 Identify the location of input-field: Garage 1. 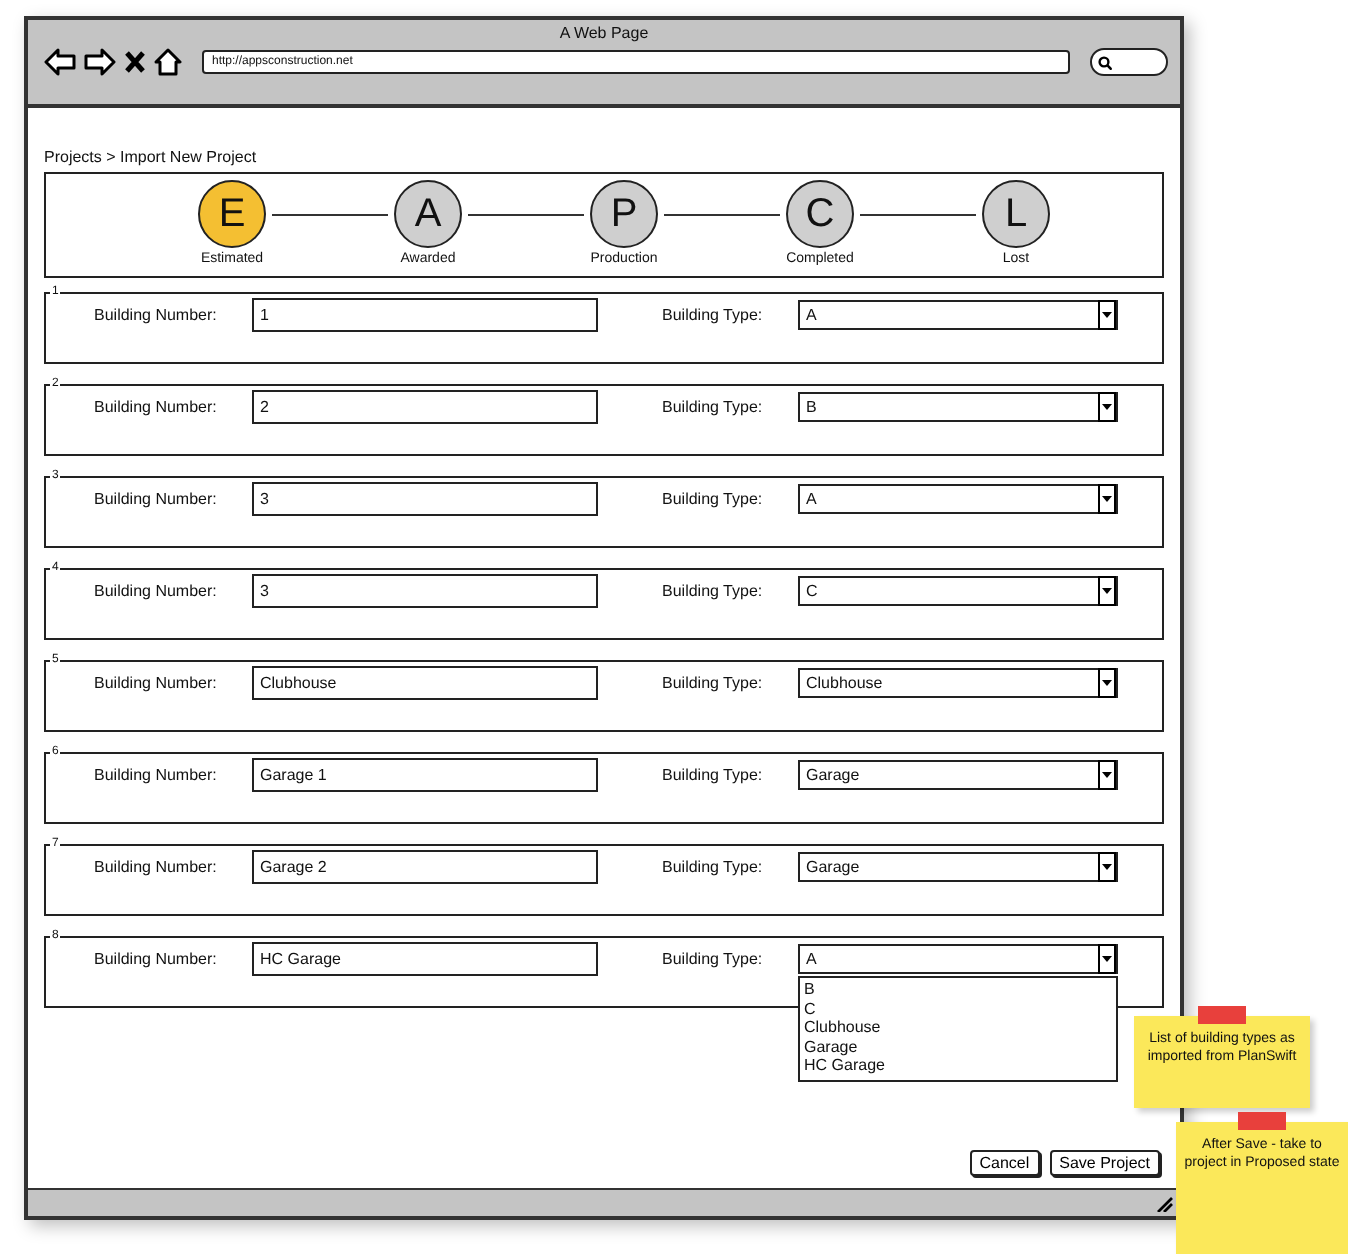
(425, 775).